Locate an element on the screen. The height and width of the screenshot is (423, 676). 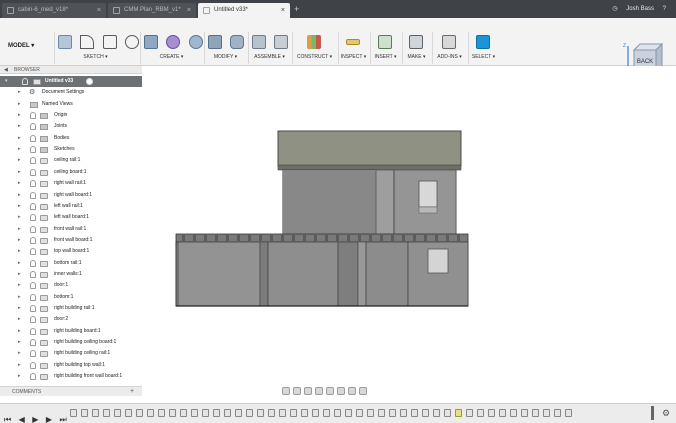
browser-item: ▸ front wall rail:1 is located at coordinates (71, 229).